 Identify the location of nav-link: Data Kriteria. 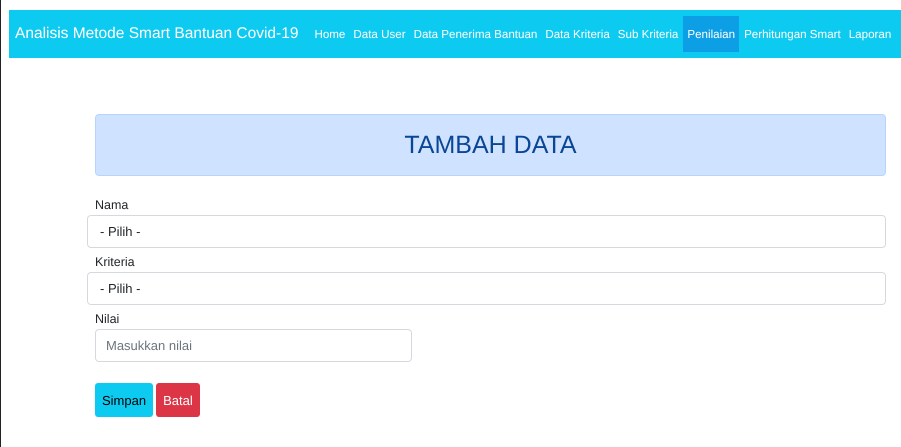
(577, 34).